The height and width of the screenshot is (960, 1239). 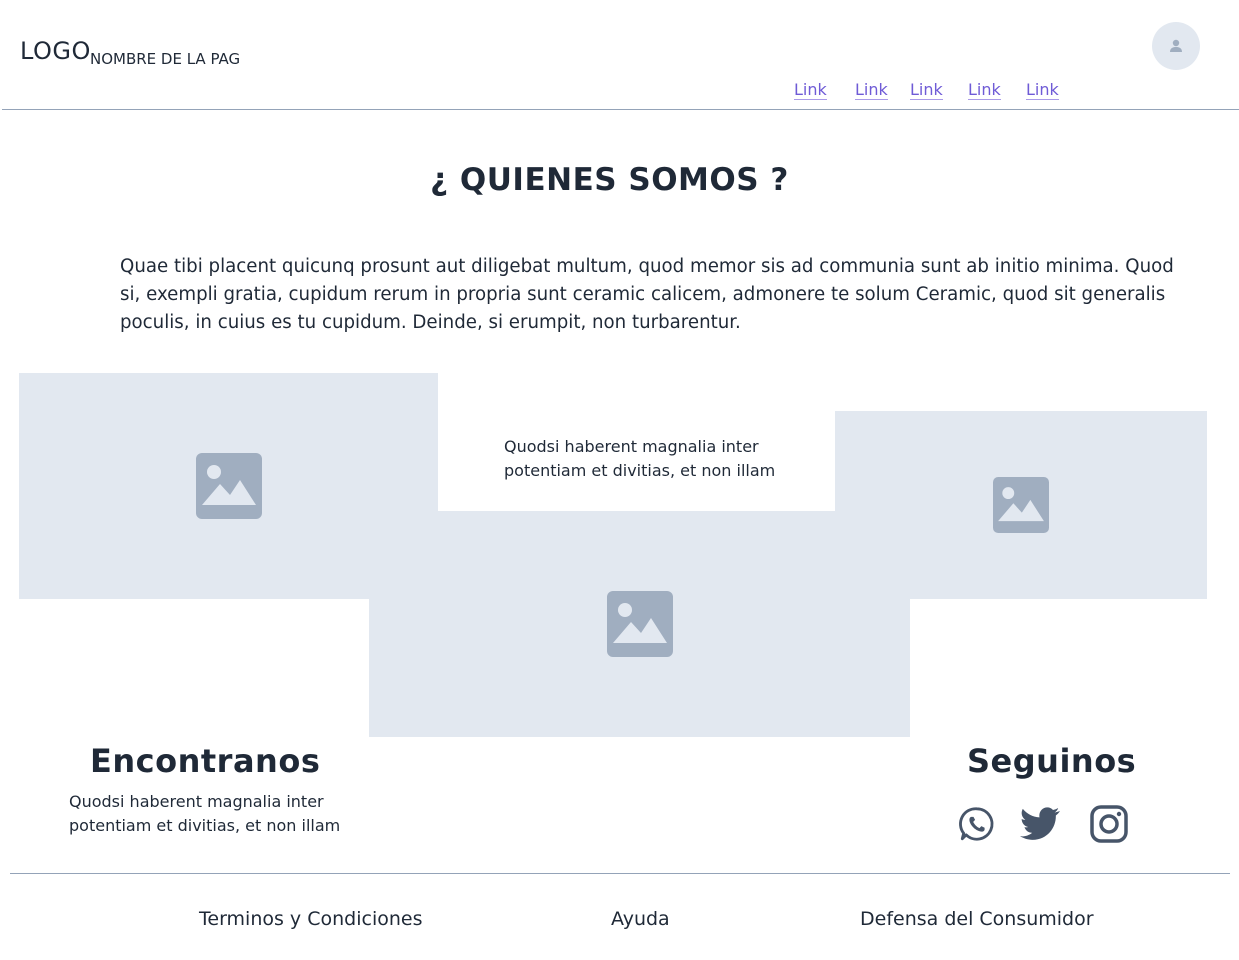 I want to click on nav-link-5: Link, so click(x=1042, y=90).